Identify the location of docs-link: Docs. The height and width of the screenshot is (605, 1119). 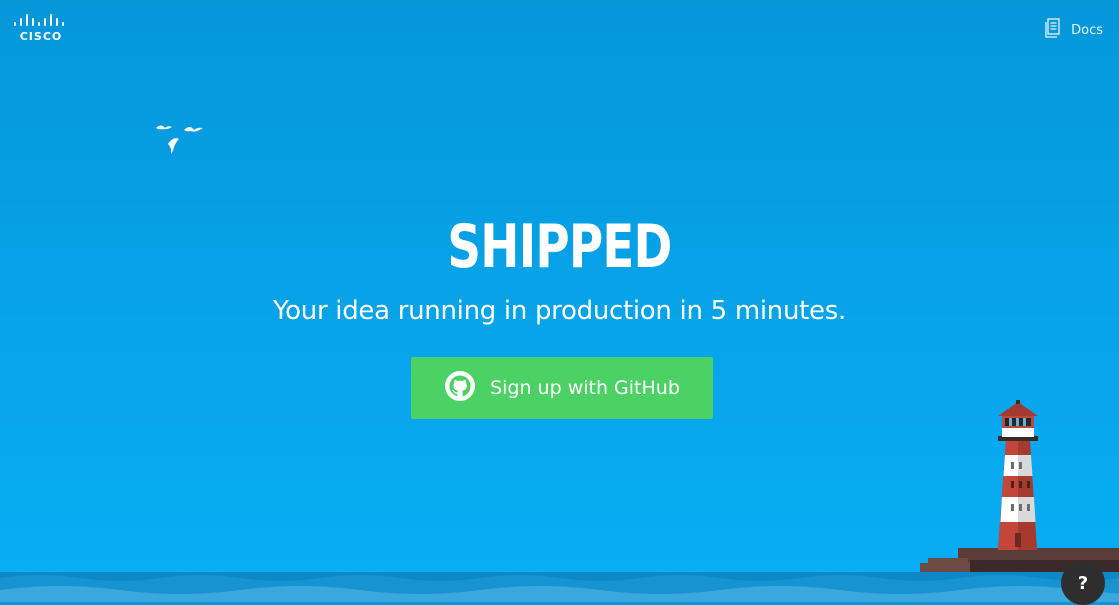
(1074, 30).